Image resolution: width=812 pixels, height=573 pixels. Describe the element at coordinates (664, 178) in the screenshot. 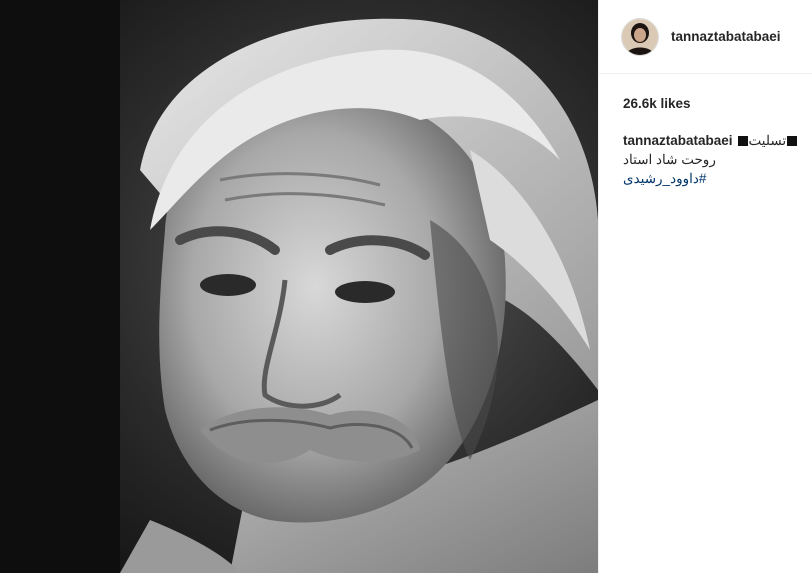

I see `hashtag-link: #داوود_رشیدی` at that location.